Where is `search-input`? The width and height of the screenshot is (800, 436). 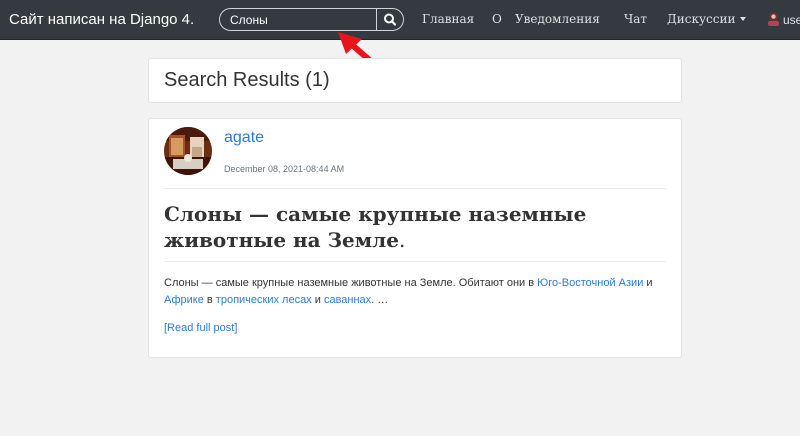
search-input is located at coordinates (305, 19).